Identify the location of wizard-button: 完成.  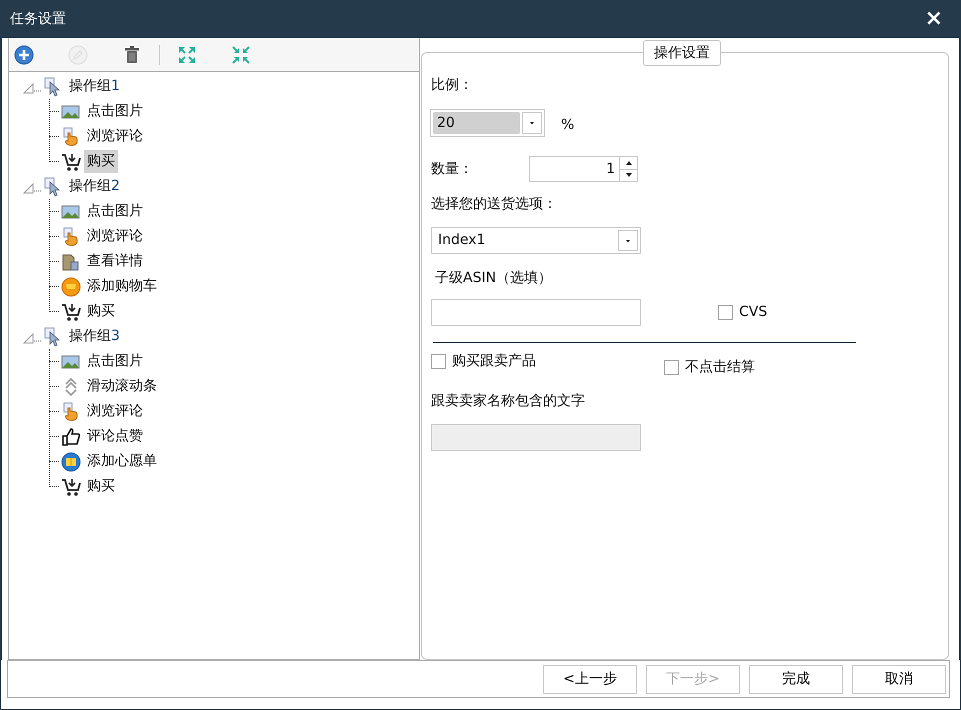
(796, 679).